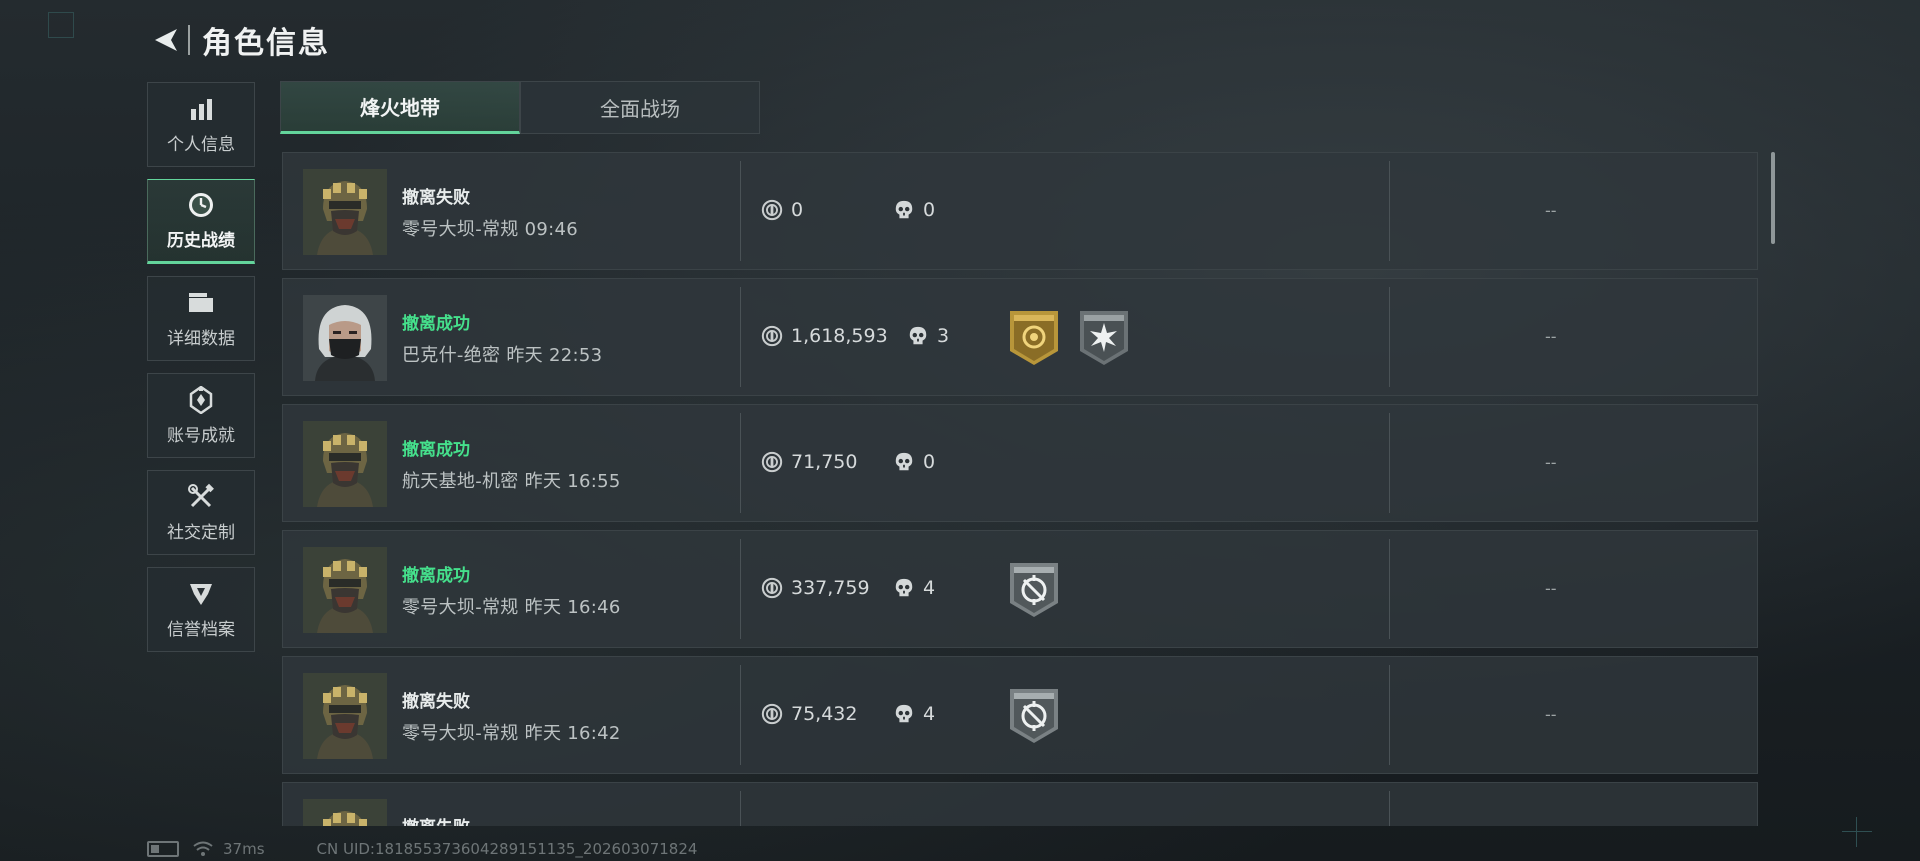  I want to click on wifi-icon, so click(203, 848).